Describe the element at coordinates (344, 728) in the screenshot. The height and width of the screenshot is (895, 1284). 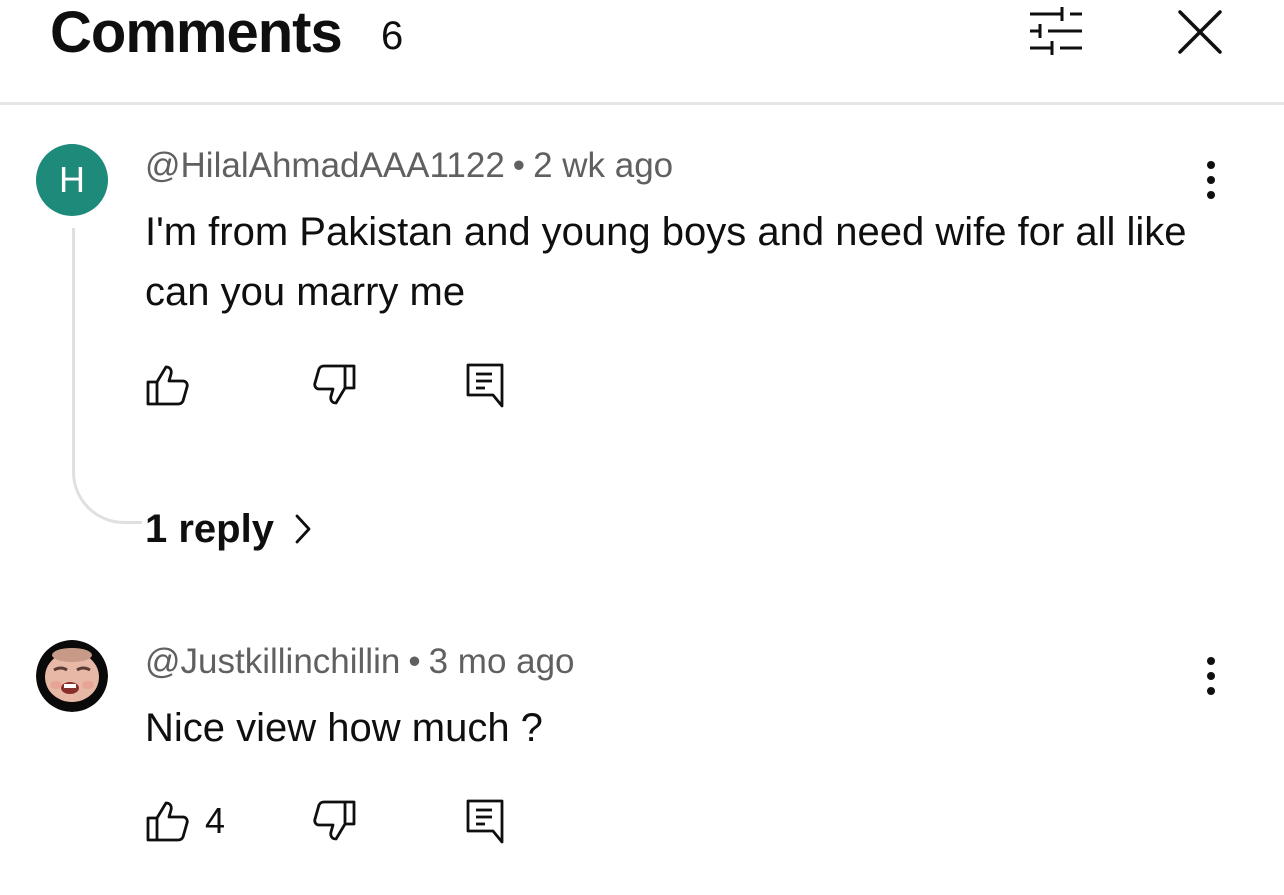
I see `comment-text: Nice view how much ?` at that location.